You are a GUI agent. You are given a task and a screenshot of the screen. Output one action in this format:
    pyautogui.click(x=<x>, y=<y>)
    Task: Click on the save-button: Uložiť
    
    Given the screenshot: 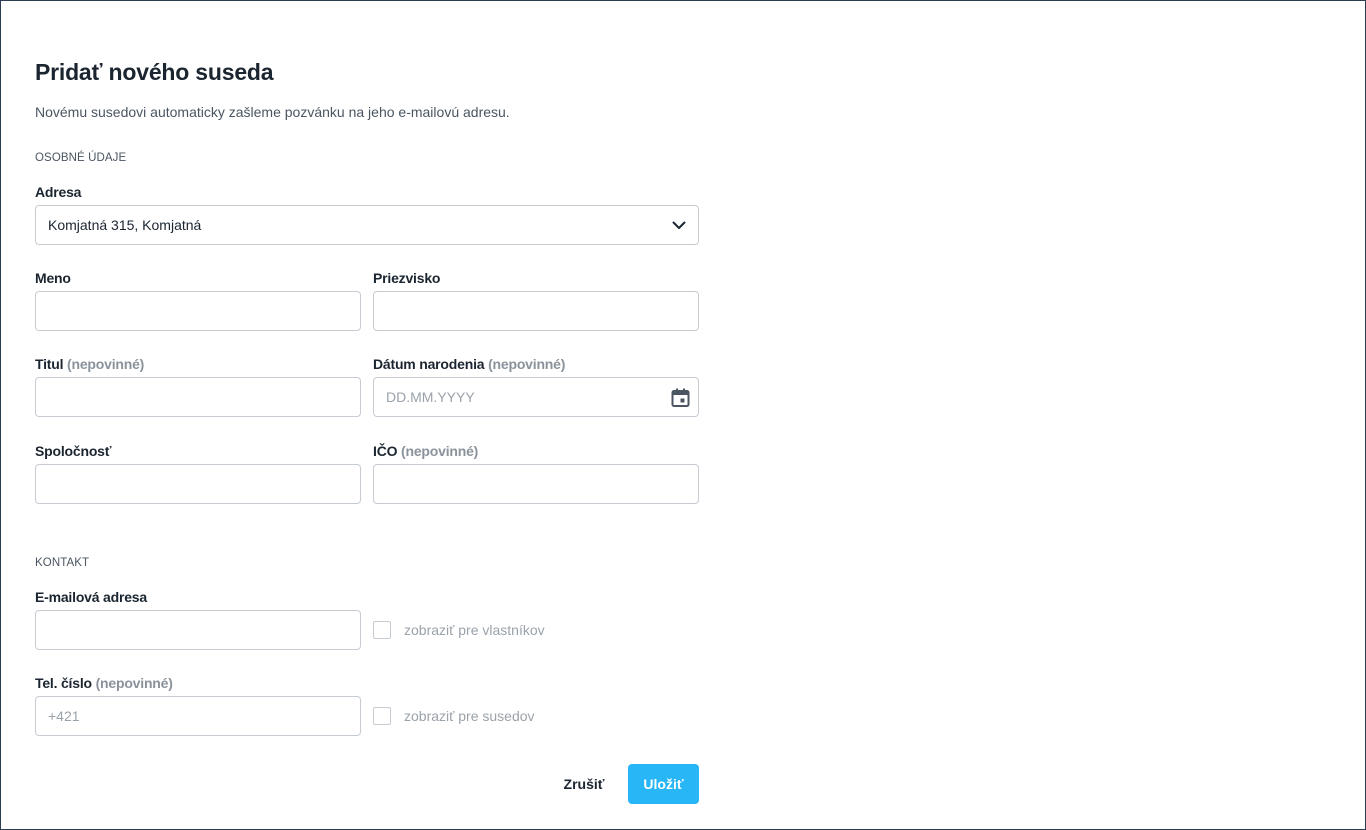 What is the action you would take?
    pyautogui.click(x=663, y=784)
    